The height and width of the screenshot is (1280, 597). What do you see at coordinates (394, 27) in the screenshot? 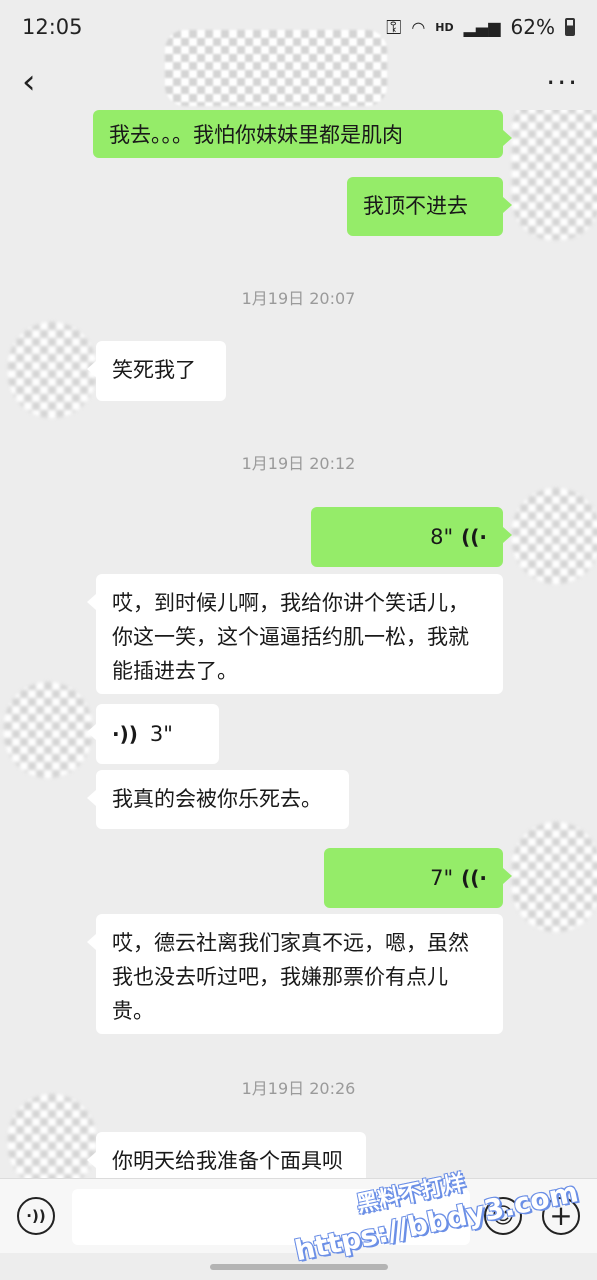
I see `key-icon: ⚿` at bounding box center [394, 27].